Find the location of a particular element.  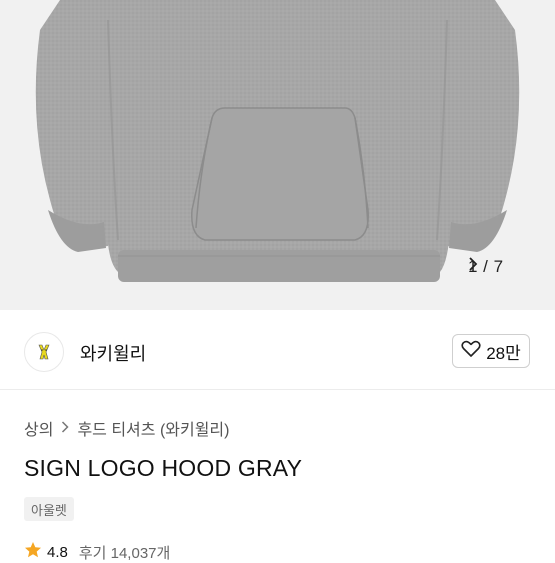

like-count: 28만 is located at coordinates (503, 353).